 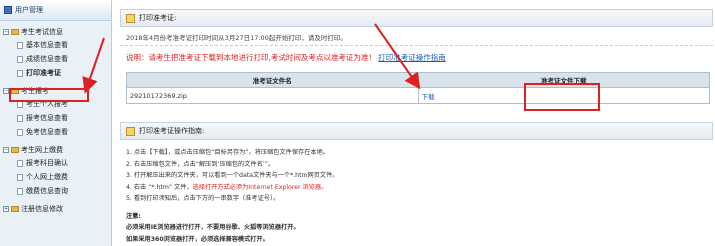 I want to click on group-label: 注册信息修改, so click(x=42, y=208).